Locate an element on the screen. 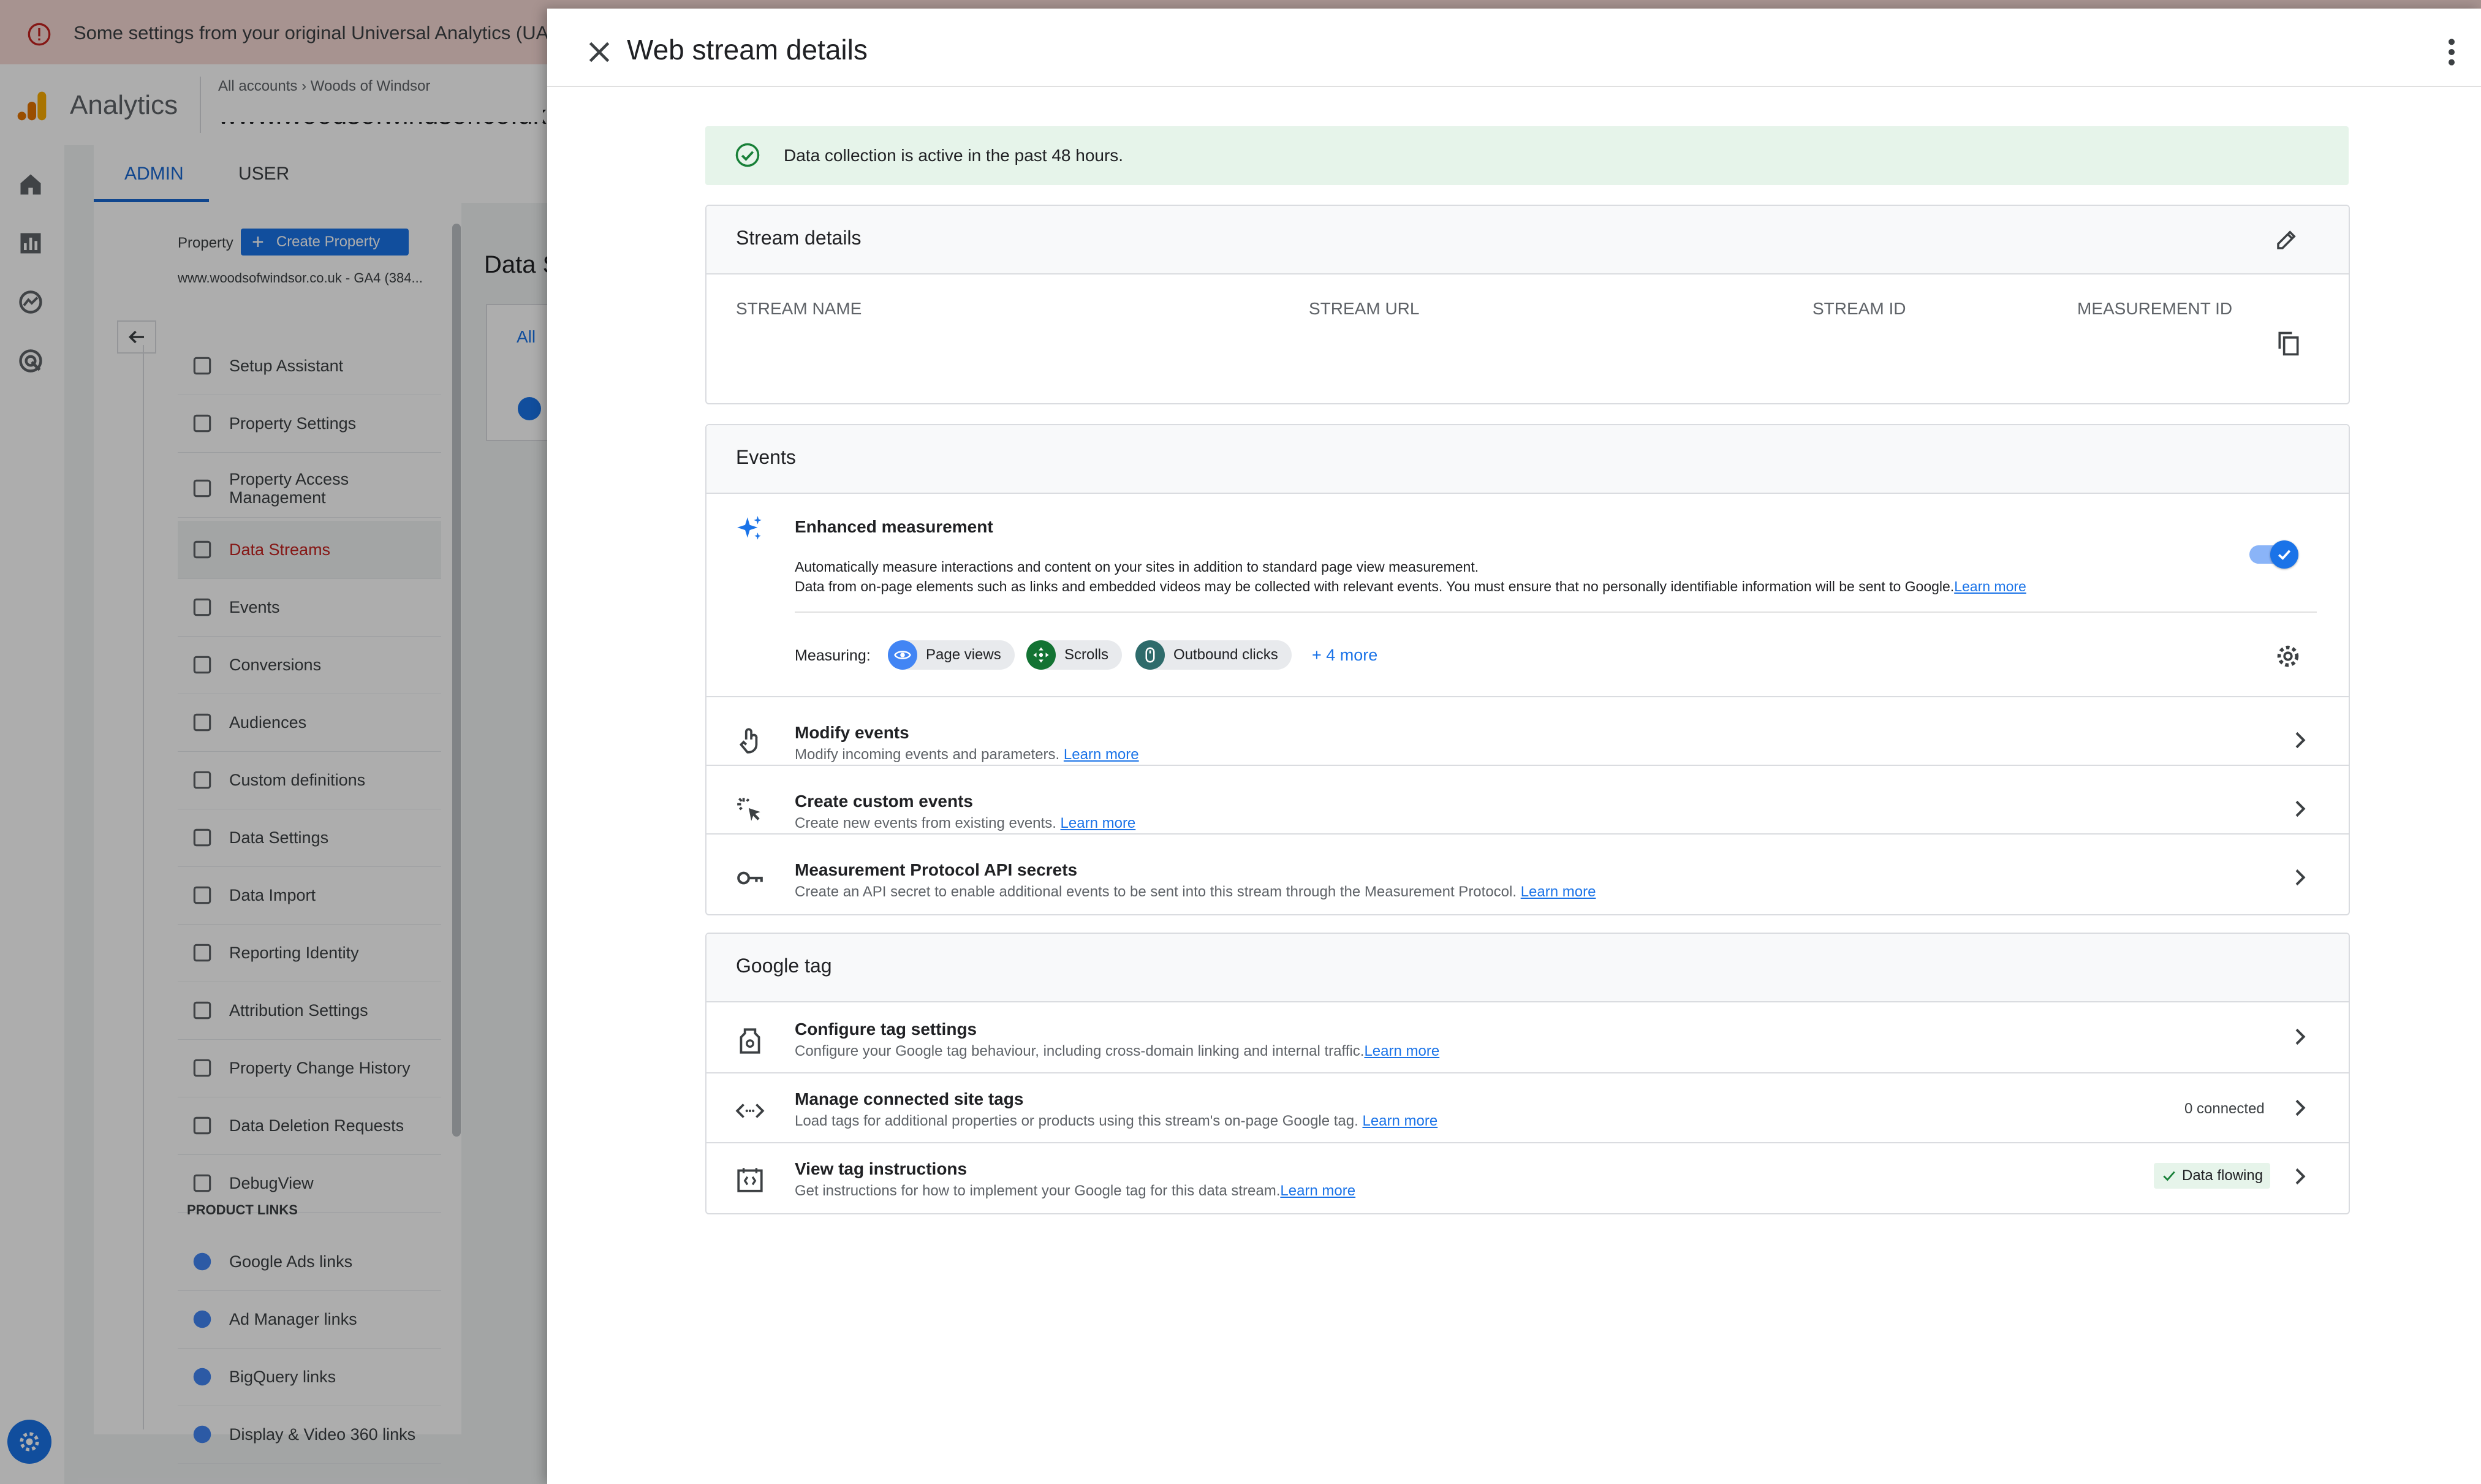 The image size is (2481, 1484). enhanced-measurement-toggle is located at coordinates (2273, 554).